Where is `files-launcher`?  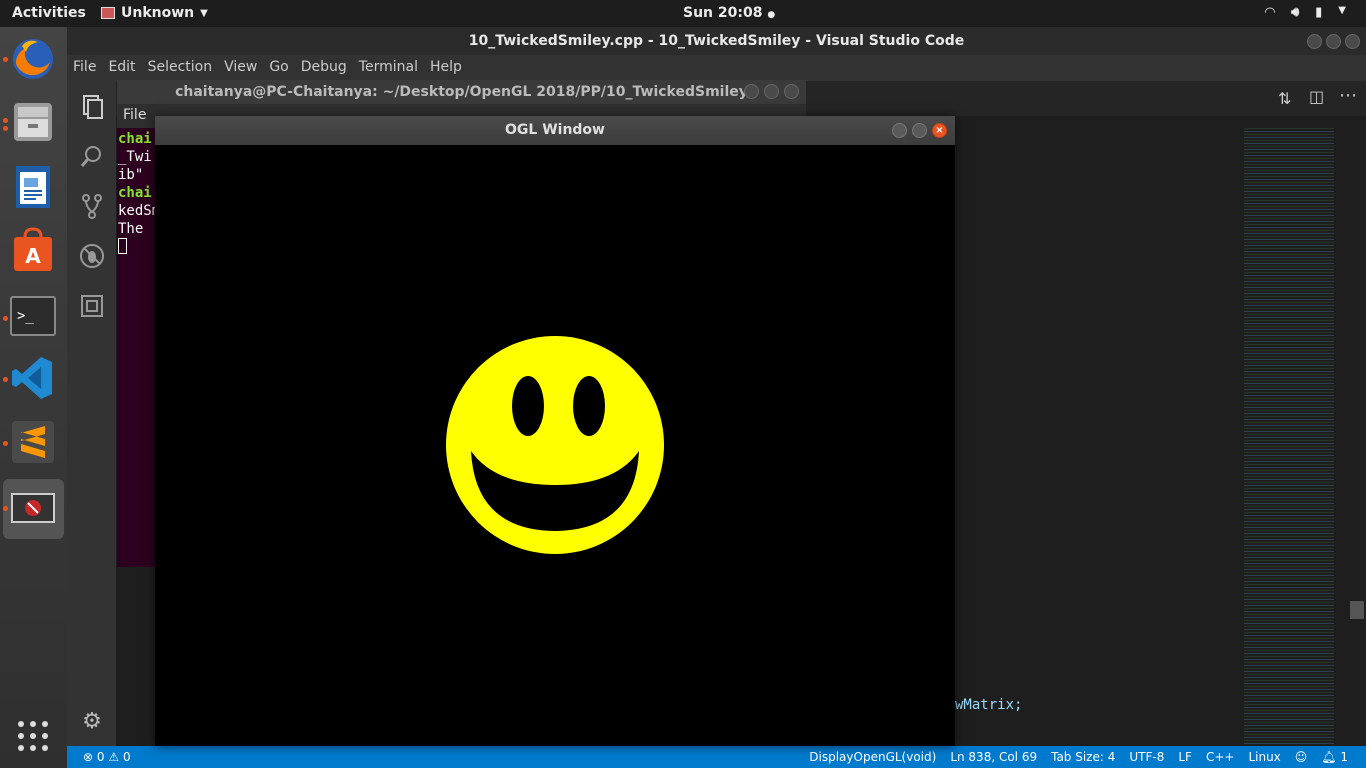 files-launcher is located at coordinates (33, 122).